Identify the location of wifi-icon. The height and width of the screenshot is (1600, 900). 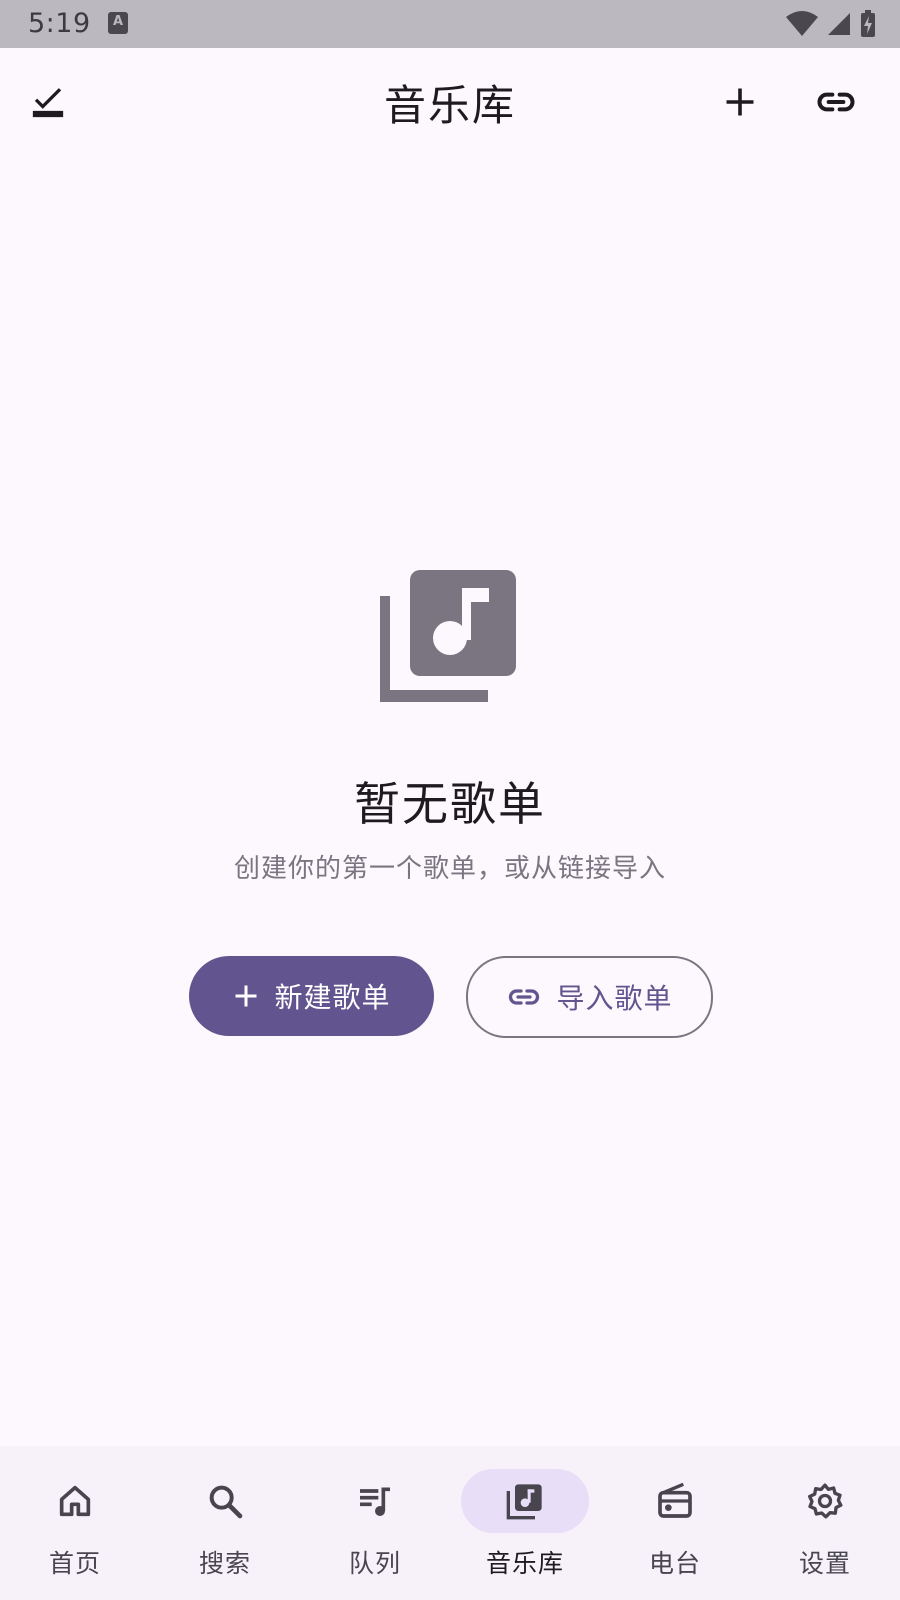
(802, 23).